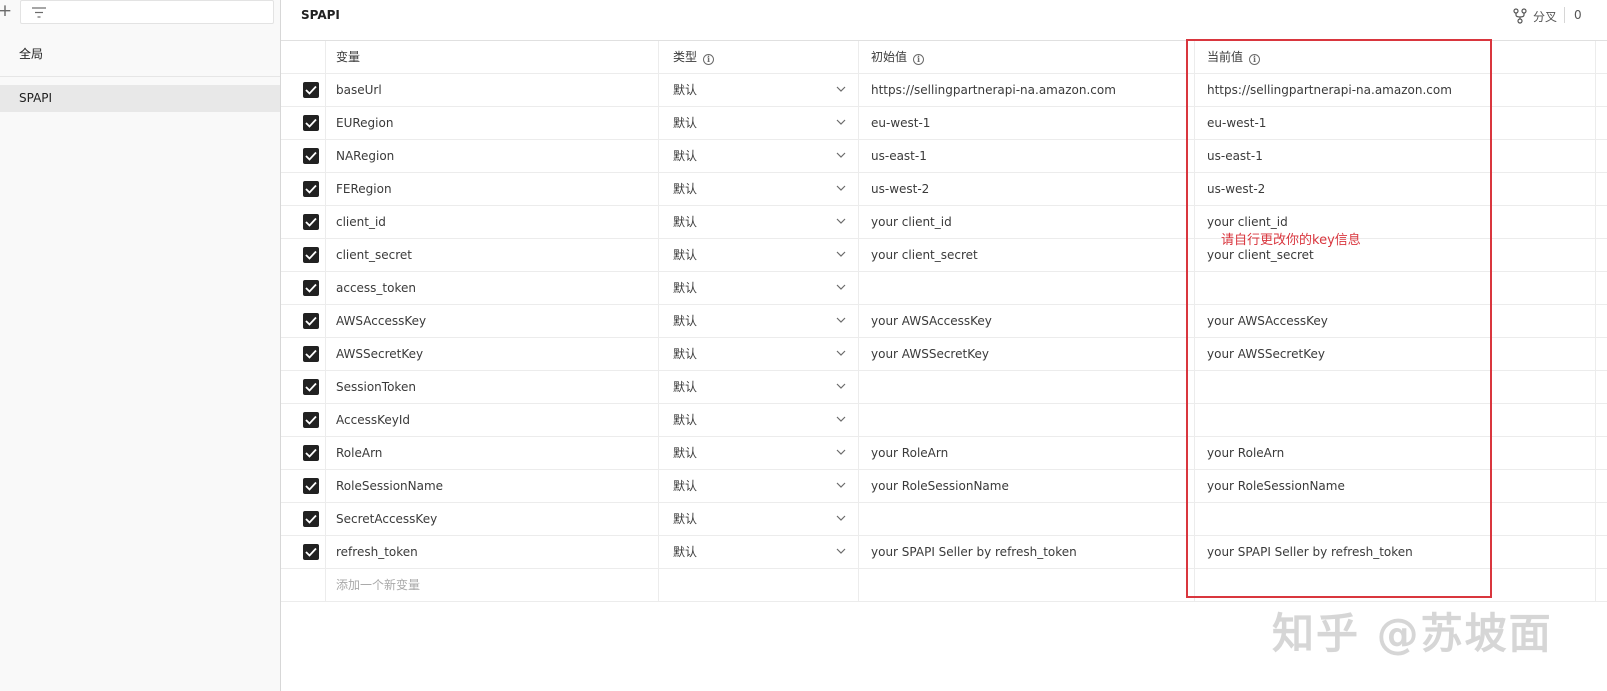  What do you see at coordinates (1395, 156) in the screenshot?
I see `current-value-input: us-east-1` at bounding box center [1395, 156].